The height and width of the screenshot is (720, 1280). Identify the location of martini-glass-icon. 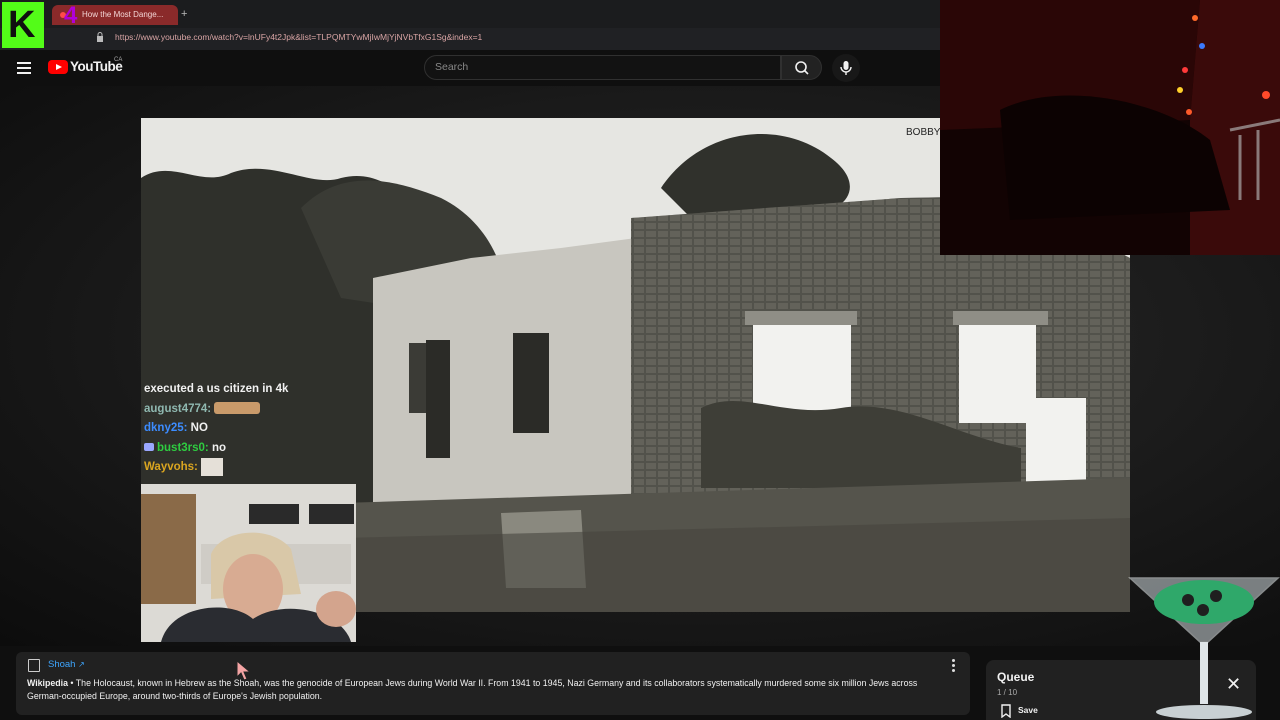
(1204, 648).